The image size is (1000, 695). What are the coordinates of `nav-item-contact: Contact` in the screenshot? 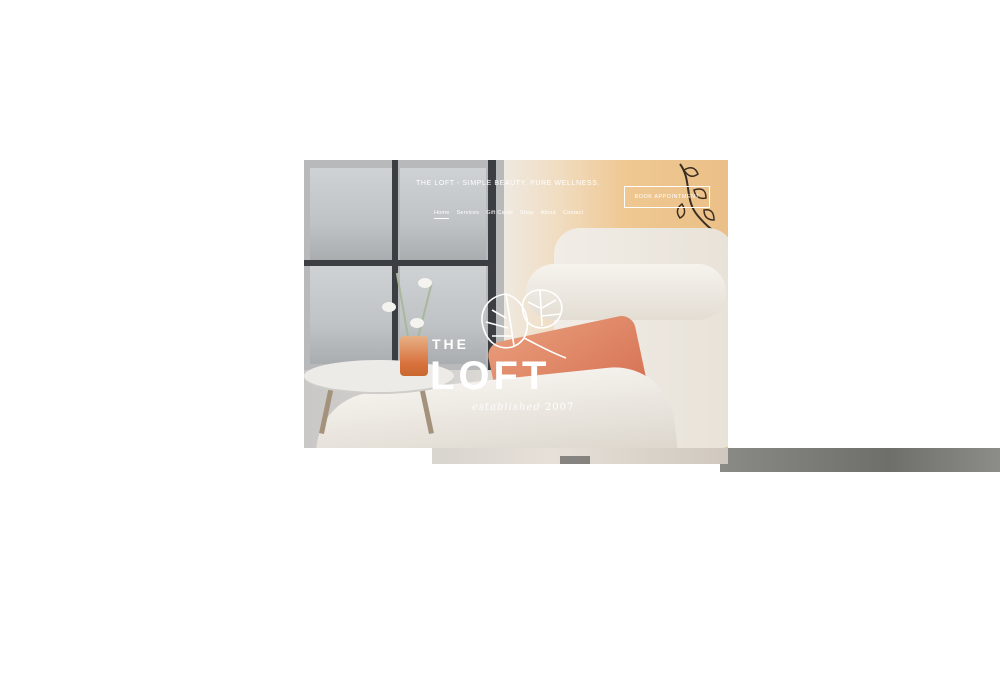 It's located at (573, 214).